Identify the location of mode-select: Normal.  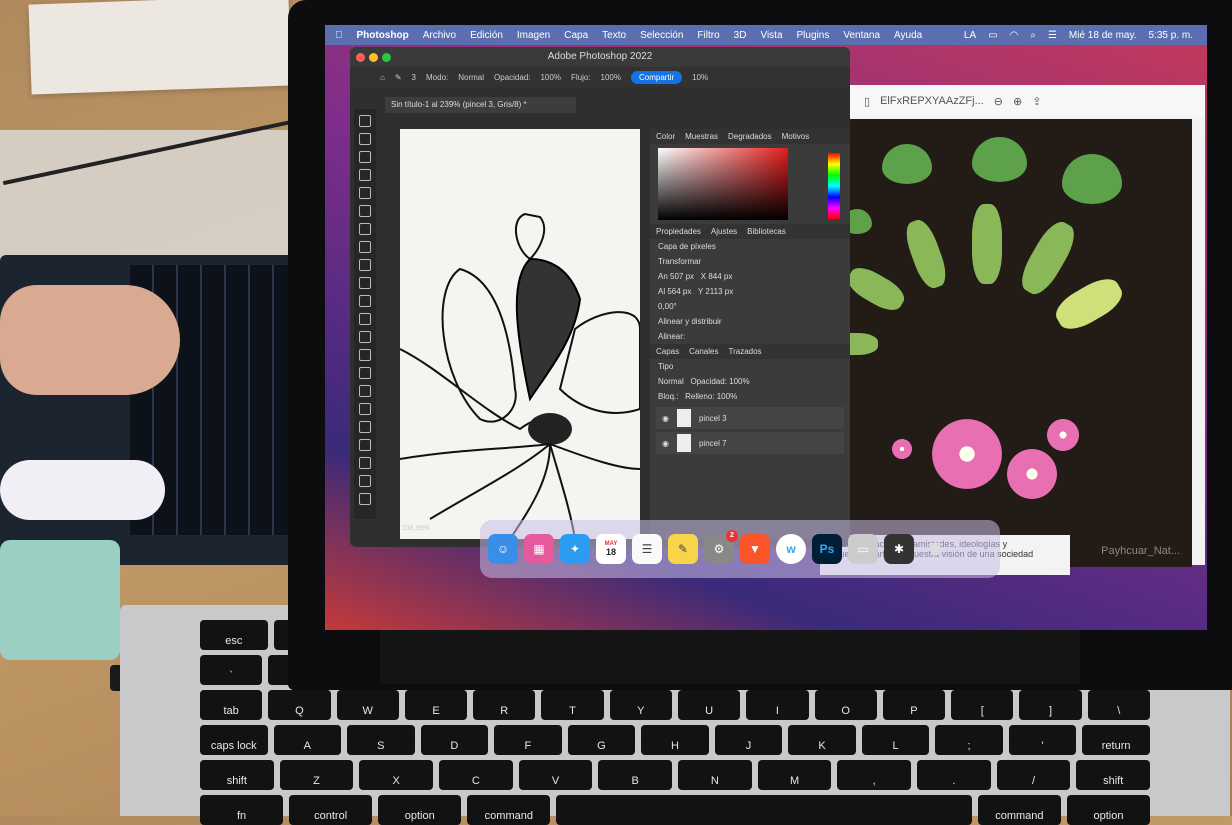
(471, 77).